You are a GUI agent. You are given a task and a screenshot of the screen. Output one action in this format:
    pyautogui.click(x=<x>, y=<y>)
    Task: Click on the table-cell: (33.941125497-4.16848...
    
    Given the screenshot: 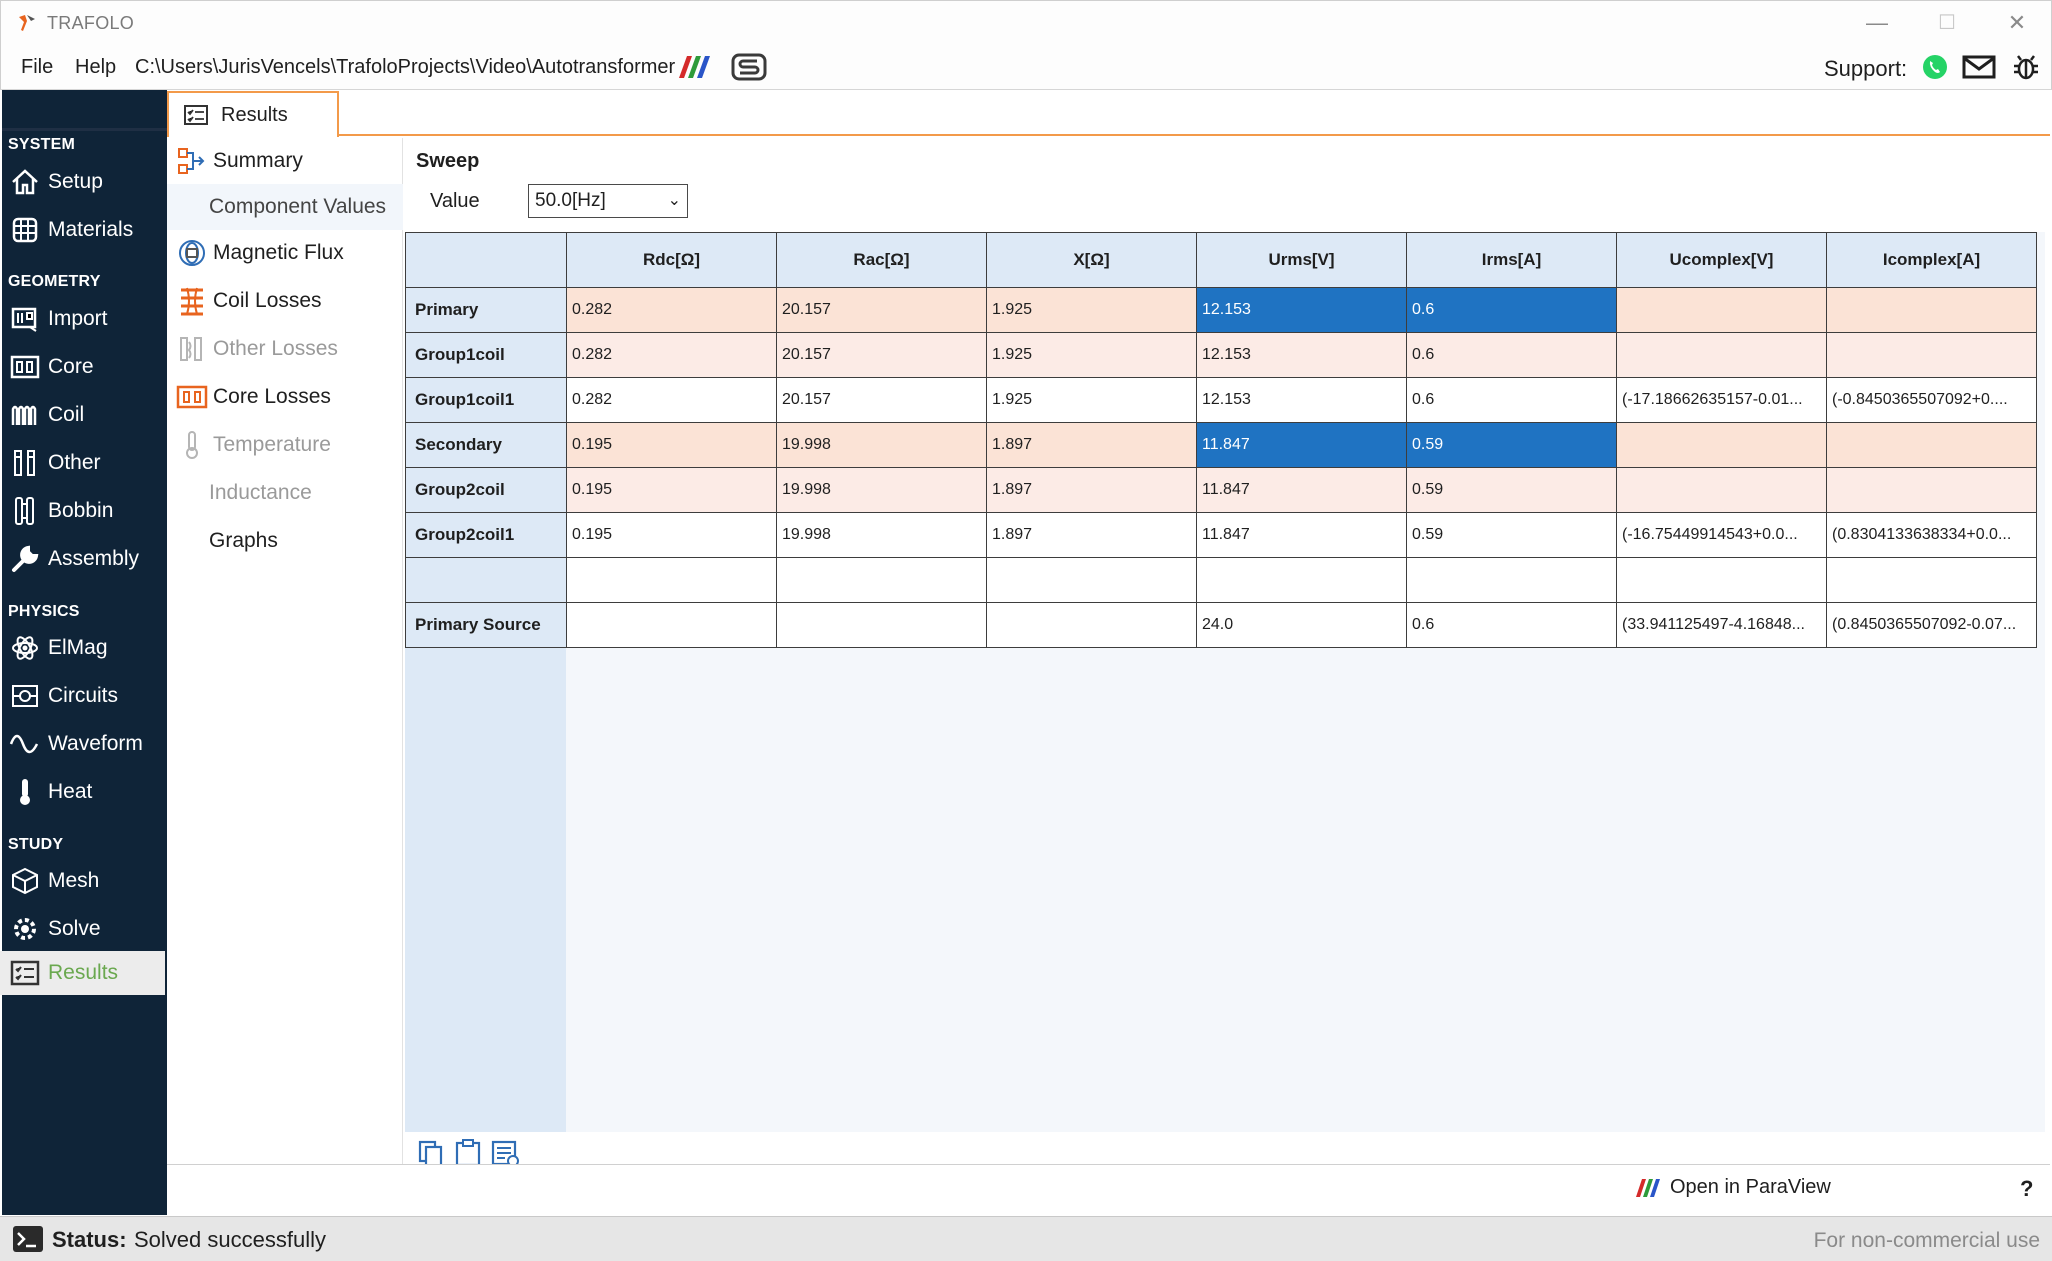 What is the action you would take?
    pyautogui.click(x=1721, y=625)
    